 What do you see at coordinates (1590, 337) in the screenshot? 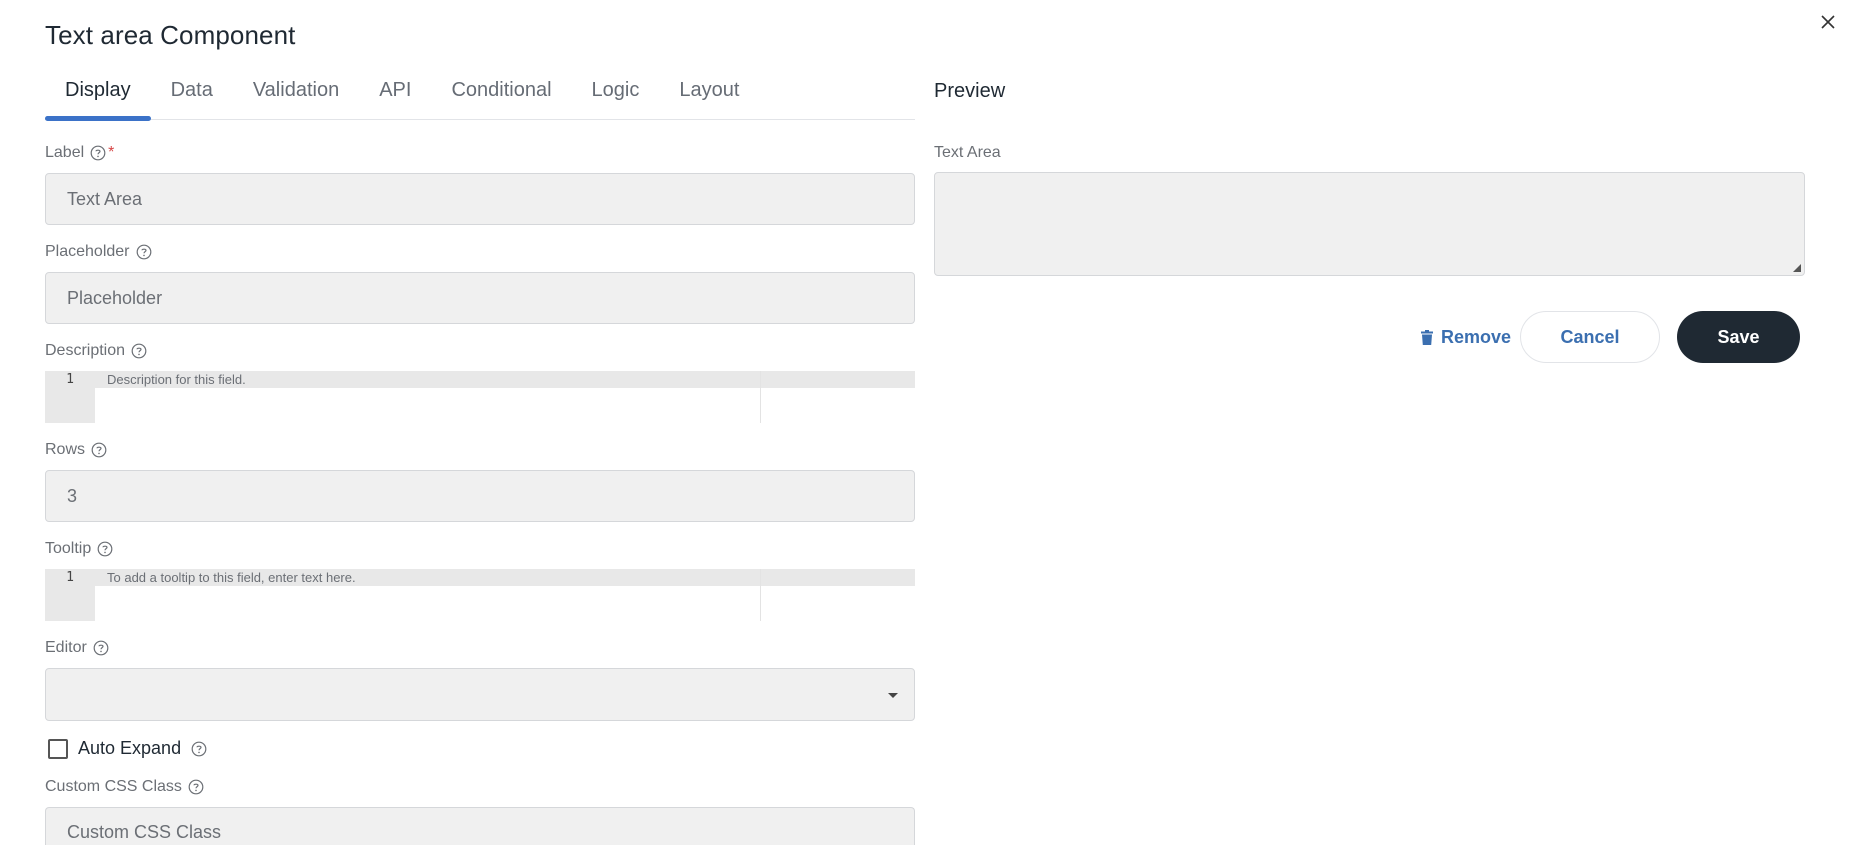
I see `cancel-button: Cancel` at bounding box center [1590, 337].